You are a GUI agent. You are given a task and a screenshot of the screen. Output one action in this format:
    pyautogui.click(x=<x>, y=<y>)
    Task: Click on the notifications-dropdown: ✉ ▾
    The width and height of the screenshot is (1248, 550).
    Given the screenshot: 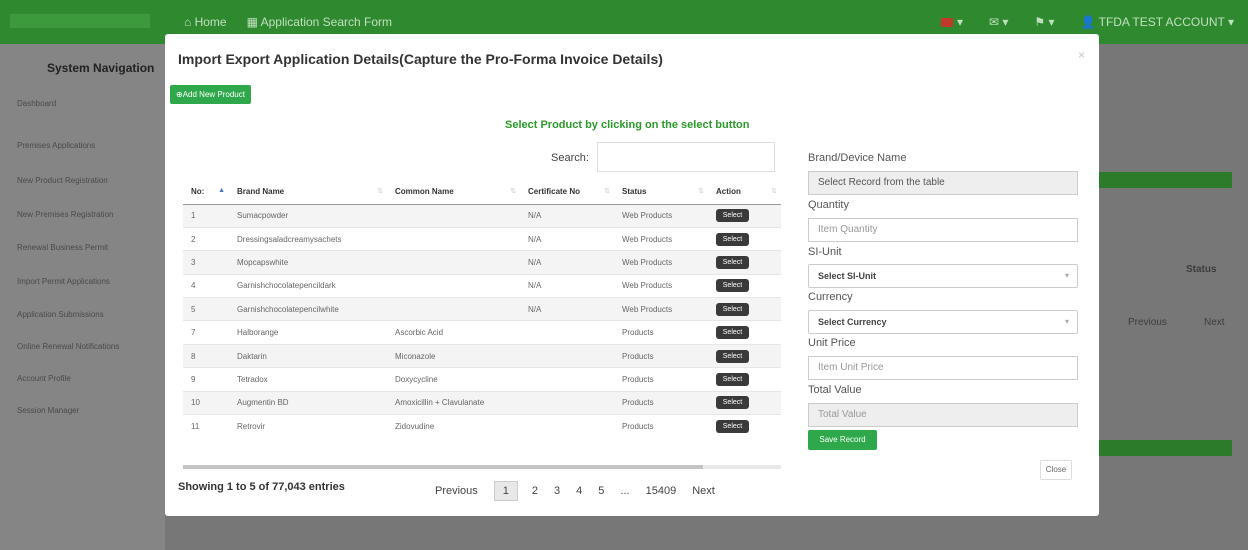 What is the action you would take?
    pyautogui.click(x=998, y=22)
    